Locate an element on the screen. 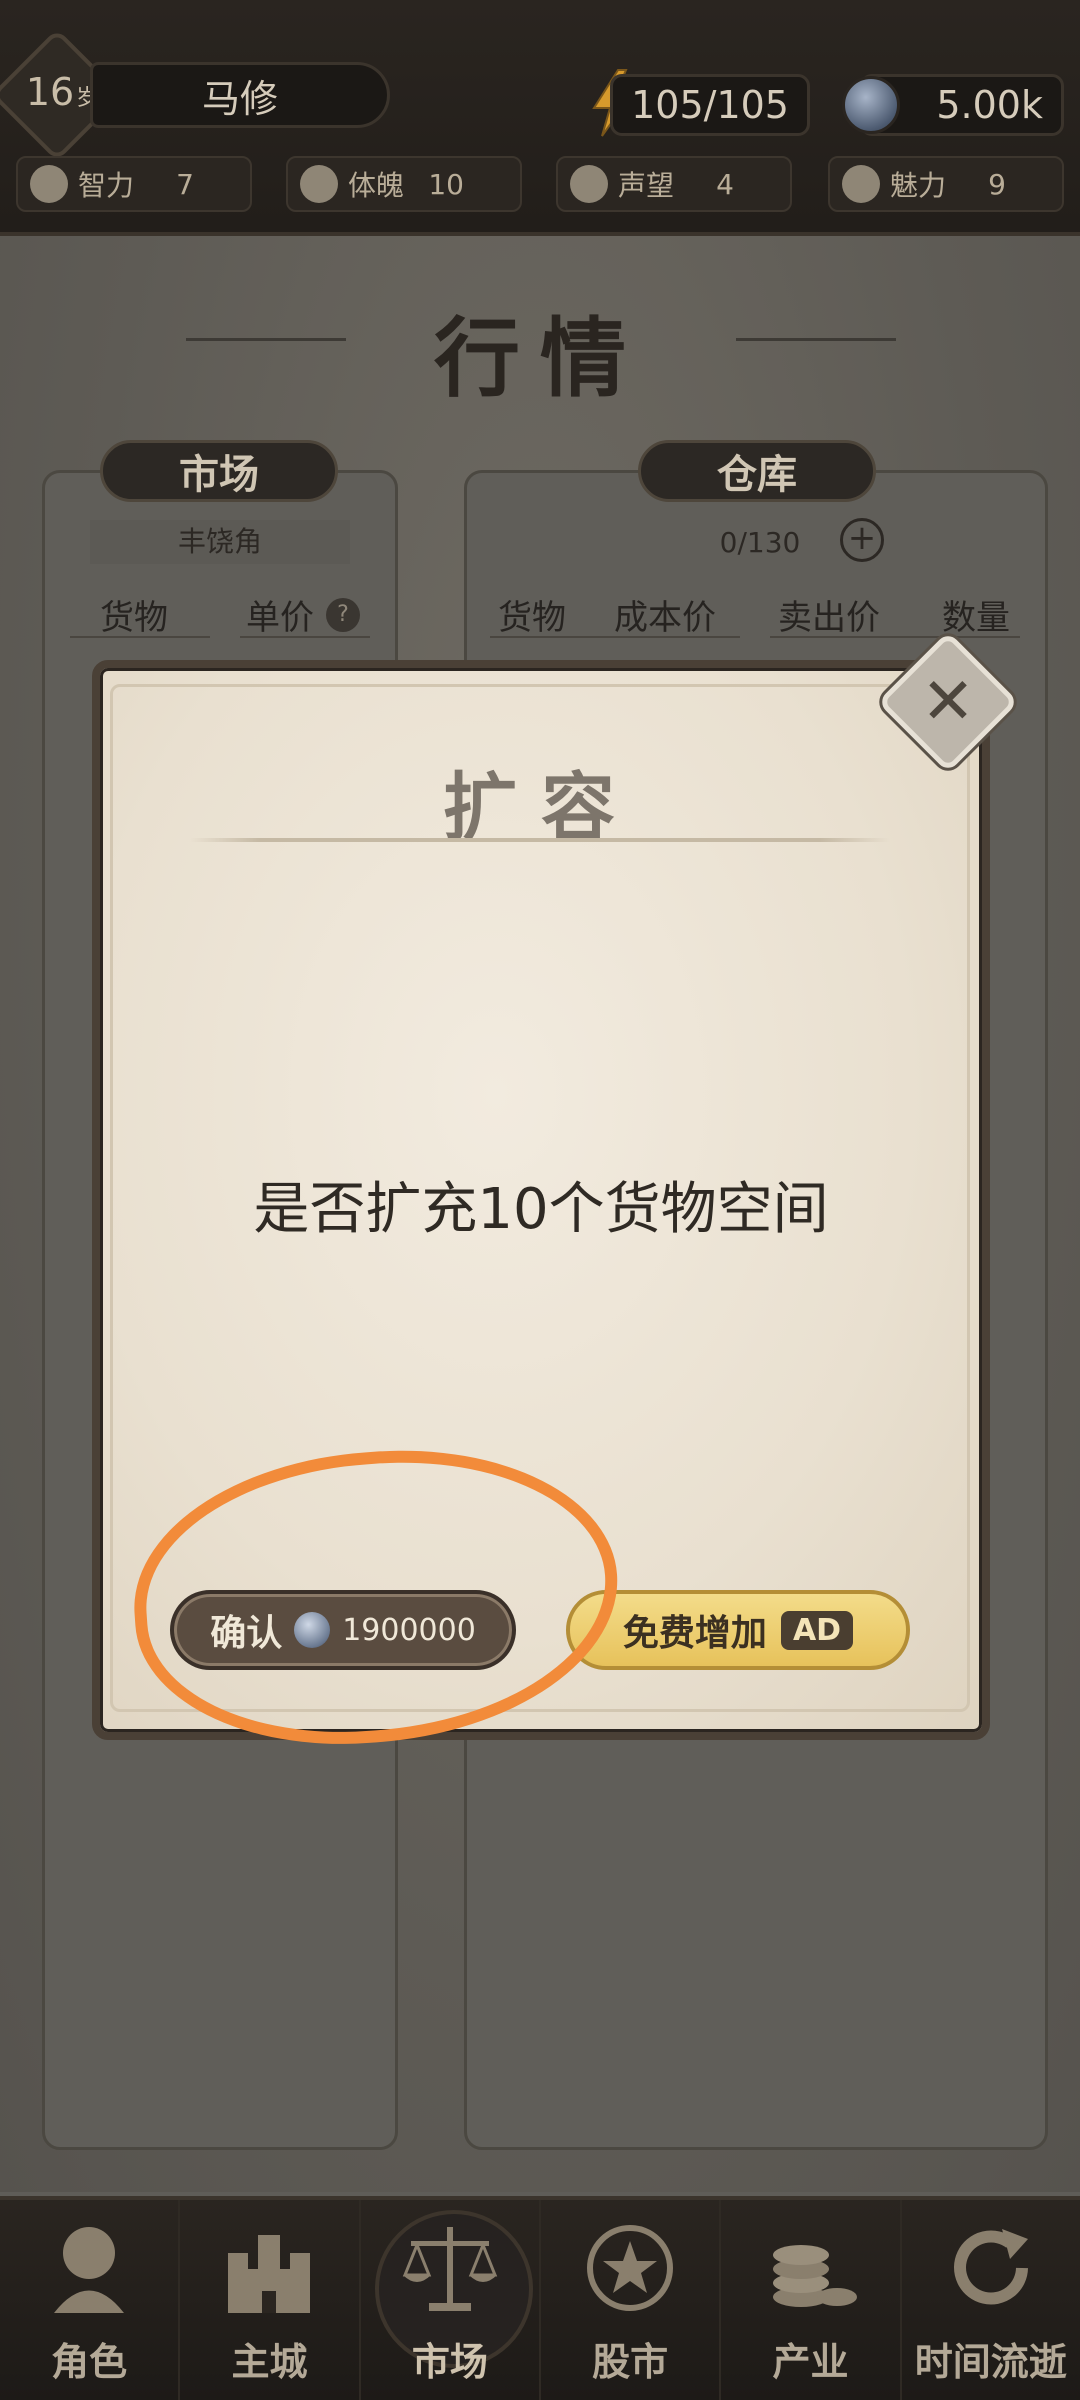  storage-col-qty: 数量 is located at coordinates (976, 618).